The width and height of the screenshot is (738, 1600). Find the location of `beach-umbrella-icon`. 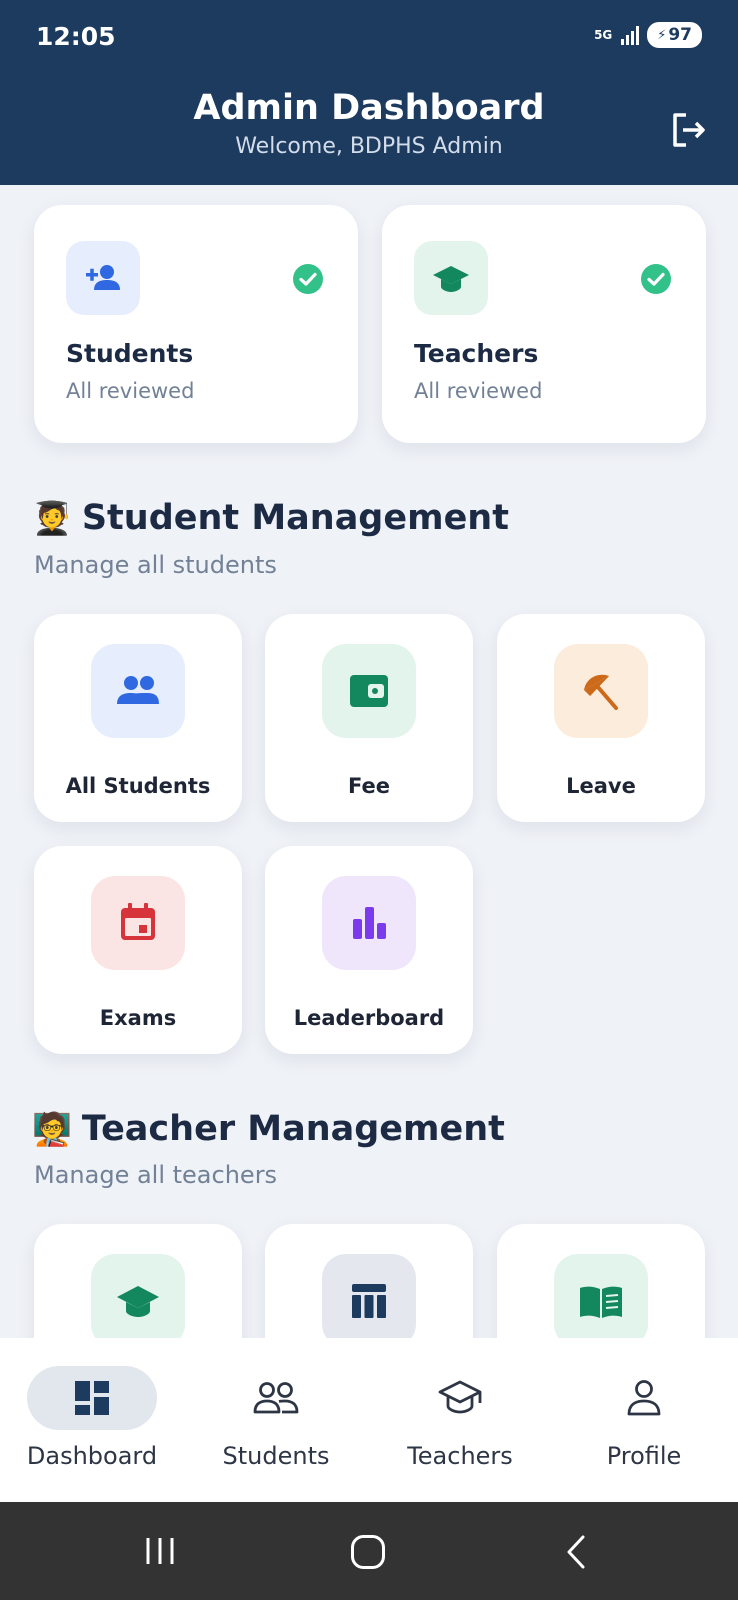

beach-umbrella-icon is located at coordinates (601, 692).